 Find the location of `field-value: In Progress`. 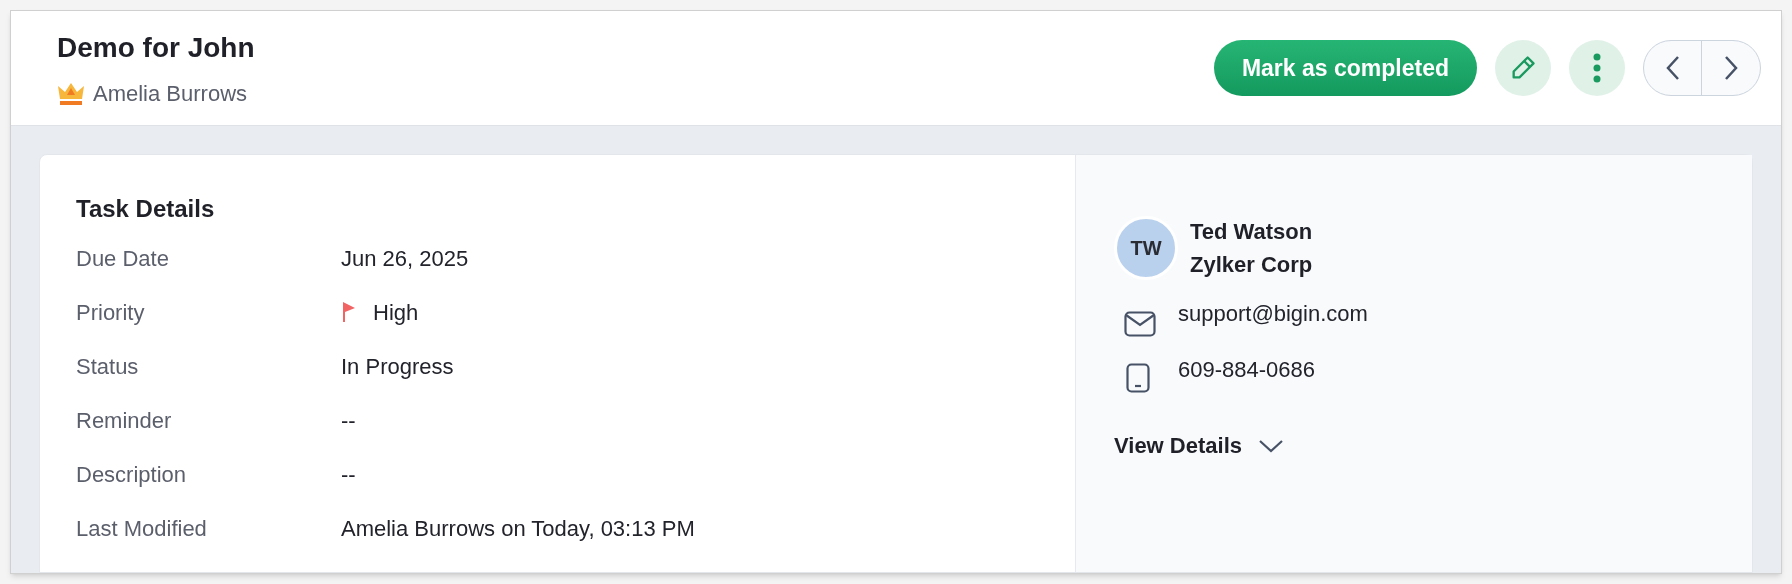

field-value: In Progress is located at coordinates (397, 366).